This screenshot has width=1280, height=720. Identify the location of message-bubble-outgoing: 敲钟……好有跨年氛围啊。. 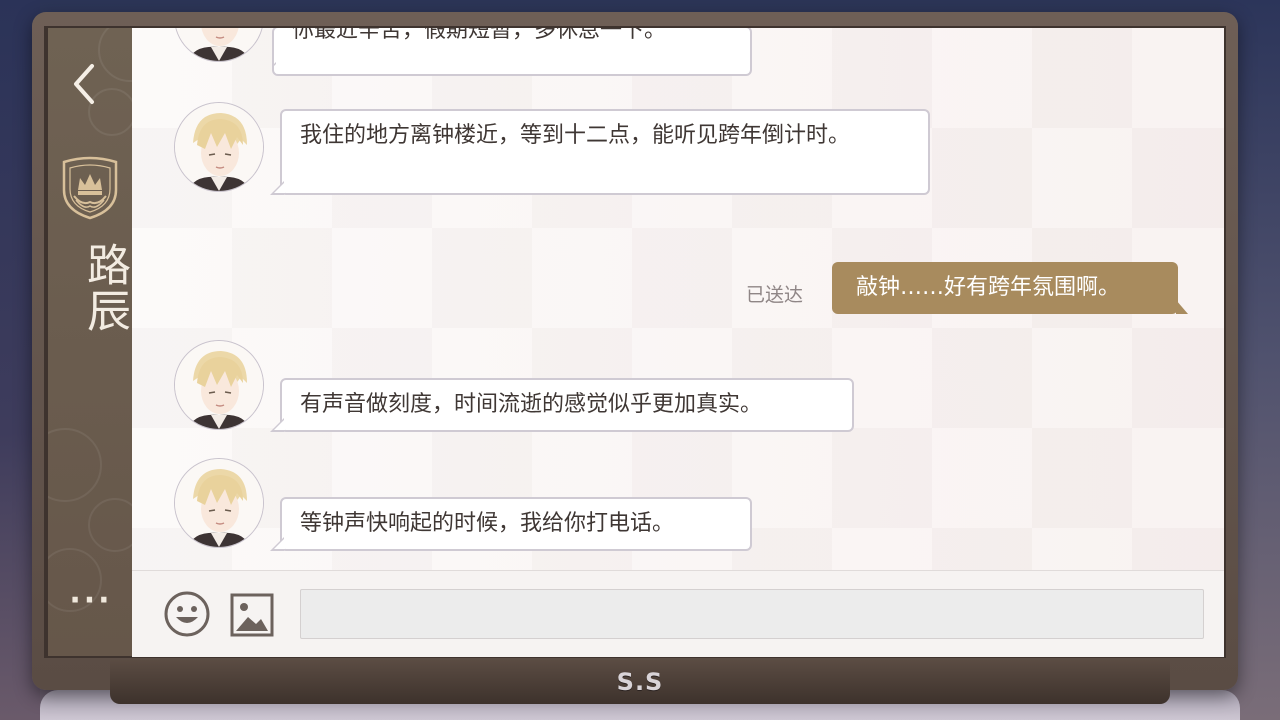
(1010, 288).